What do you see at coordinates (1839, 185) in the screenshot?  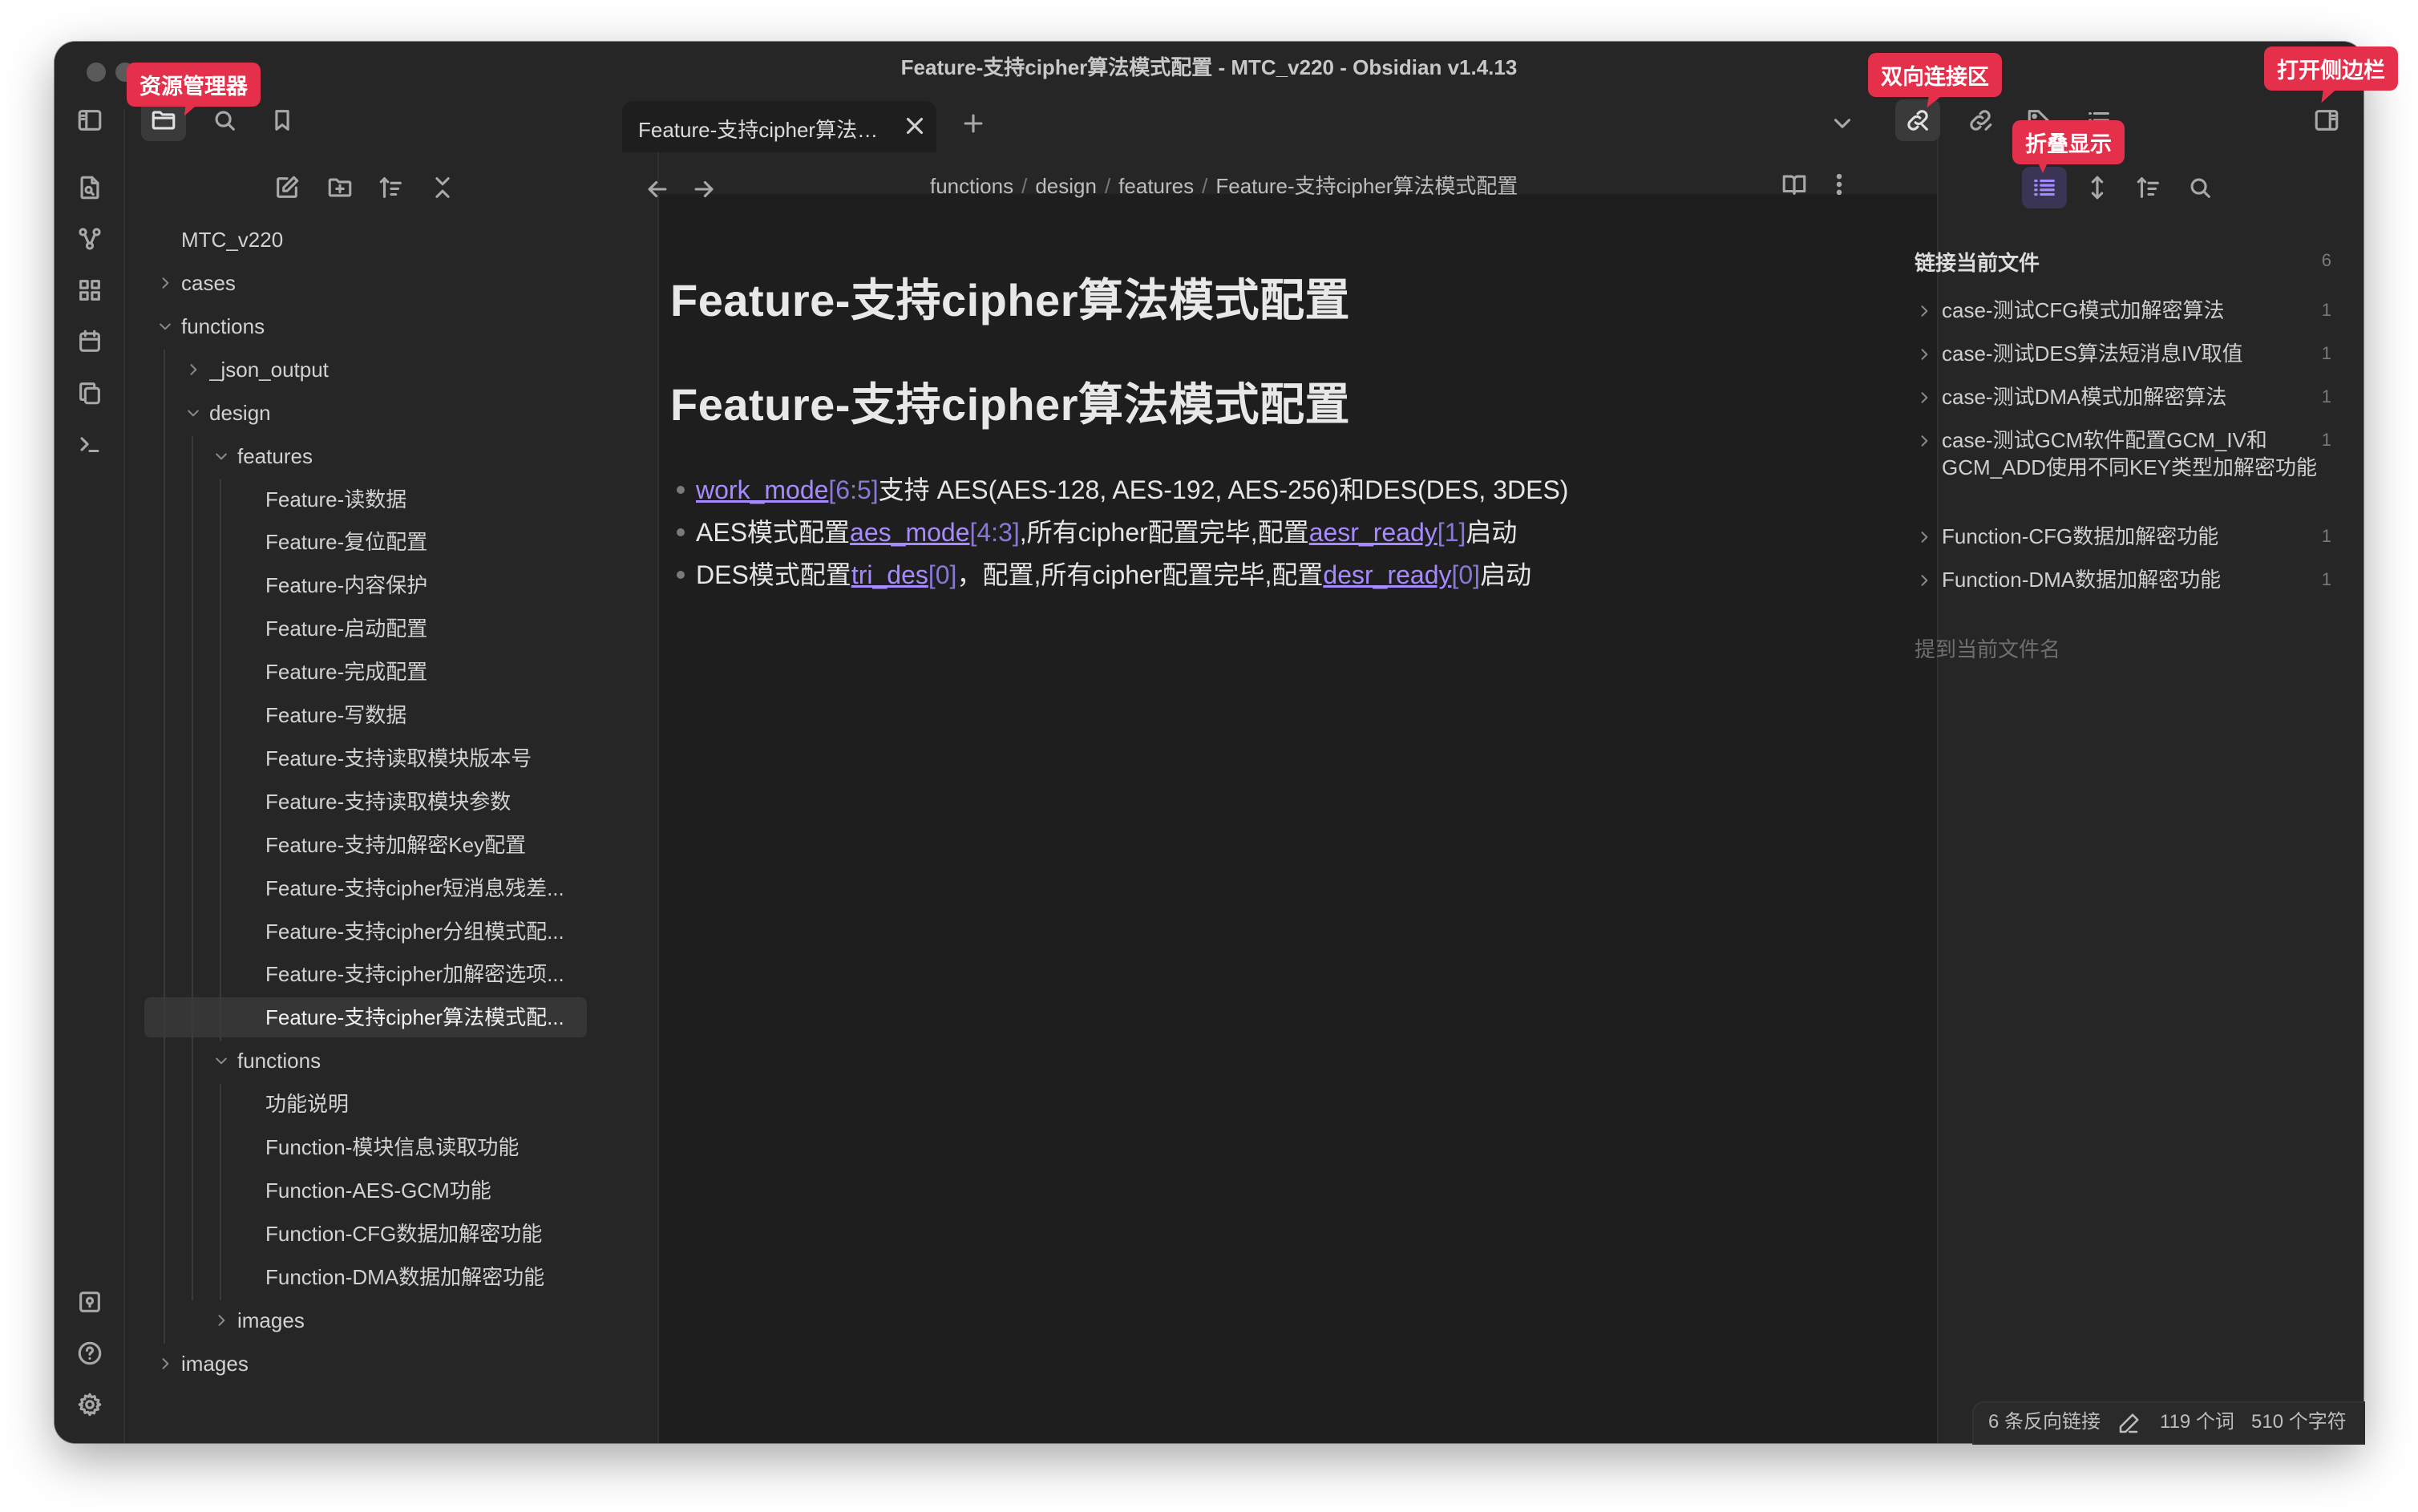 I see `more-options-button` at bounding box center [1839, 185].